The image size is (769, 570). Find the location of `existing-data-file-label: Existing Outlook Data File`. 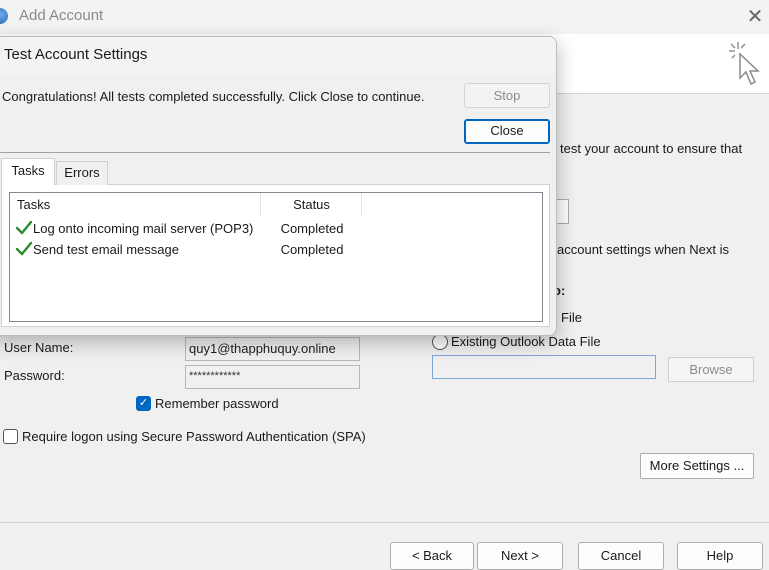

existing-data-file-label: Existing Outlook Data File is located at coordinates (526, 341).